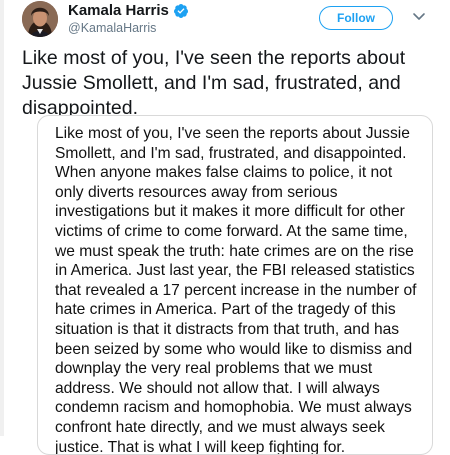 Image resolution: width=450 pixels, height=455 pixels. What do you see at coordinates (419, 17) in the screenshot?
I see `chevron-down-icon` at bounding box center [419, 17].